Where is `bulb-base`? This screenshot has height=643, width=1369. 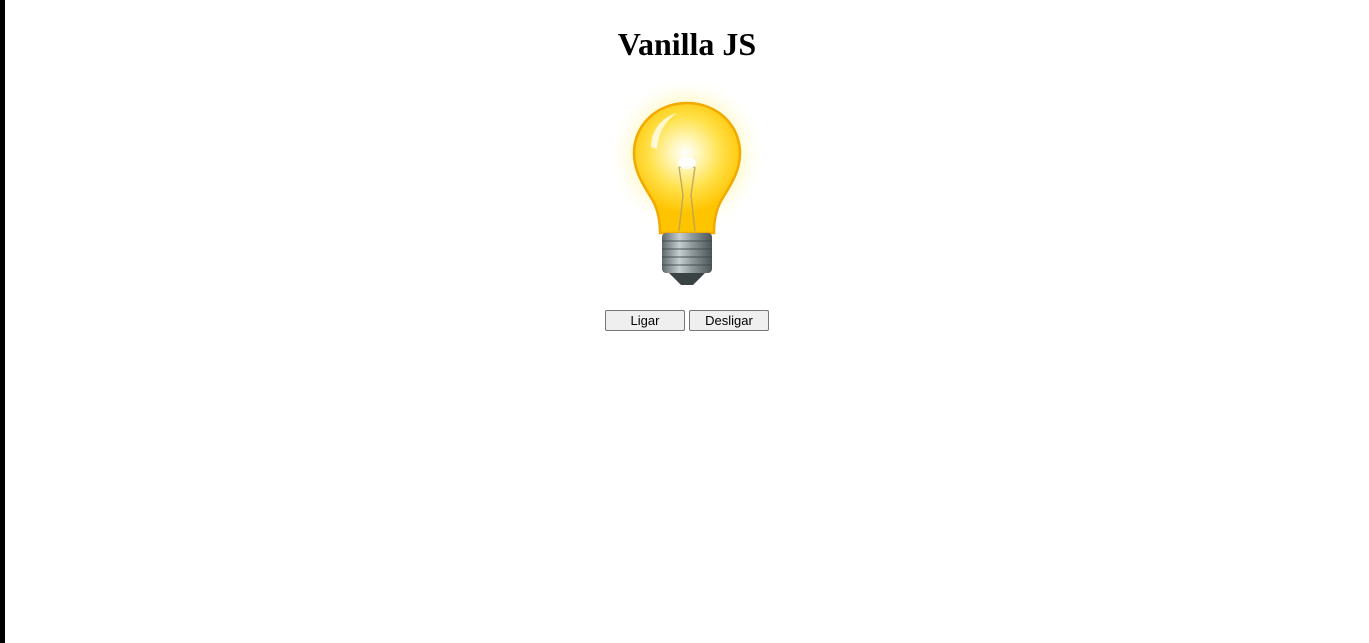 bulb-base is located at coordinates (687, 253).